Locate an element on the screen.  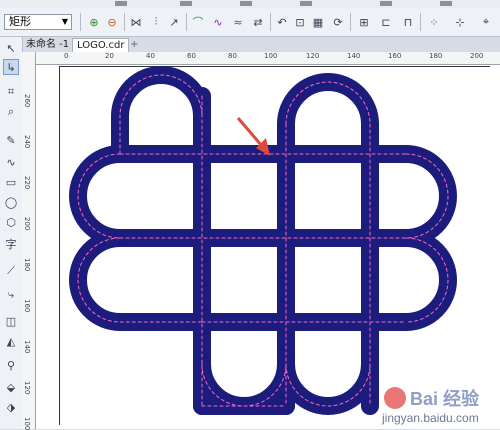
watermark-brand: Bai 经验 is located at coordinates (445, 399).